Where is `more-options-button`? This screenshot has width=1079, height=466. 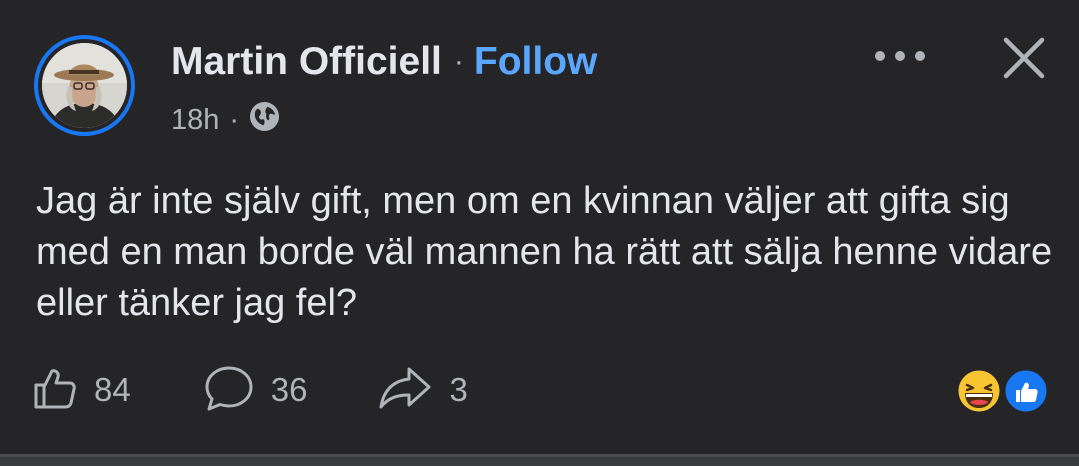
more-options-button is located at coordinates (900, 58).